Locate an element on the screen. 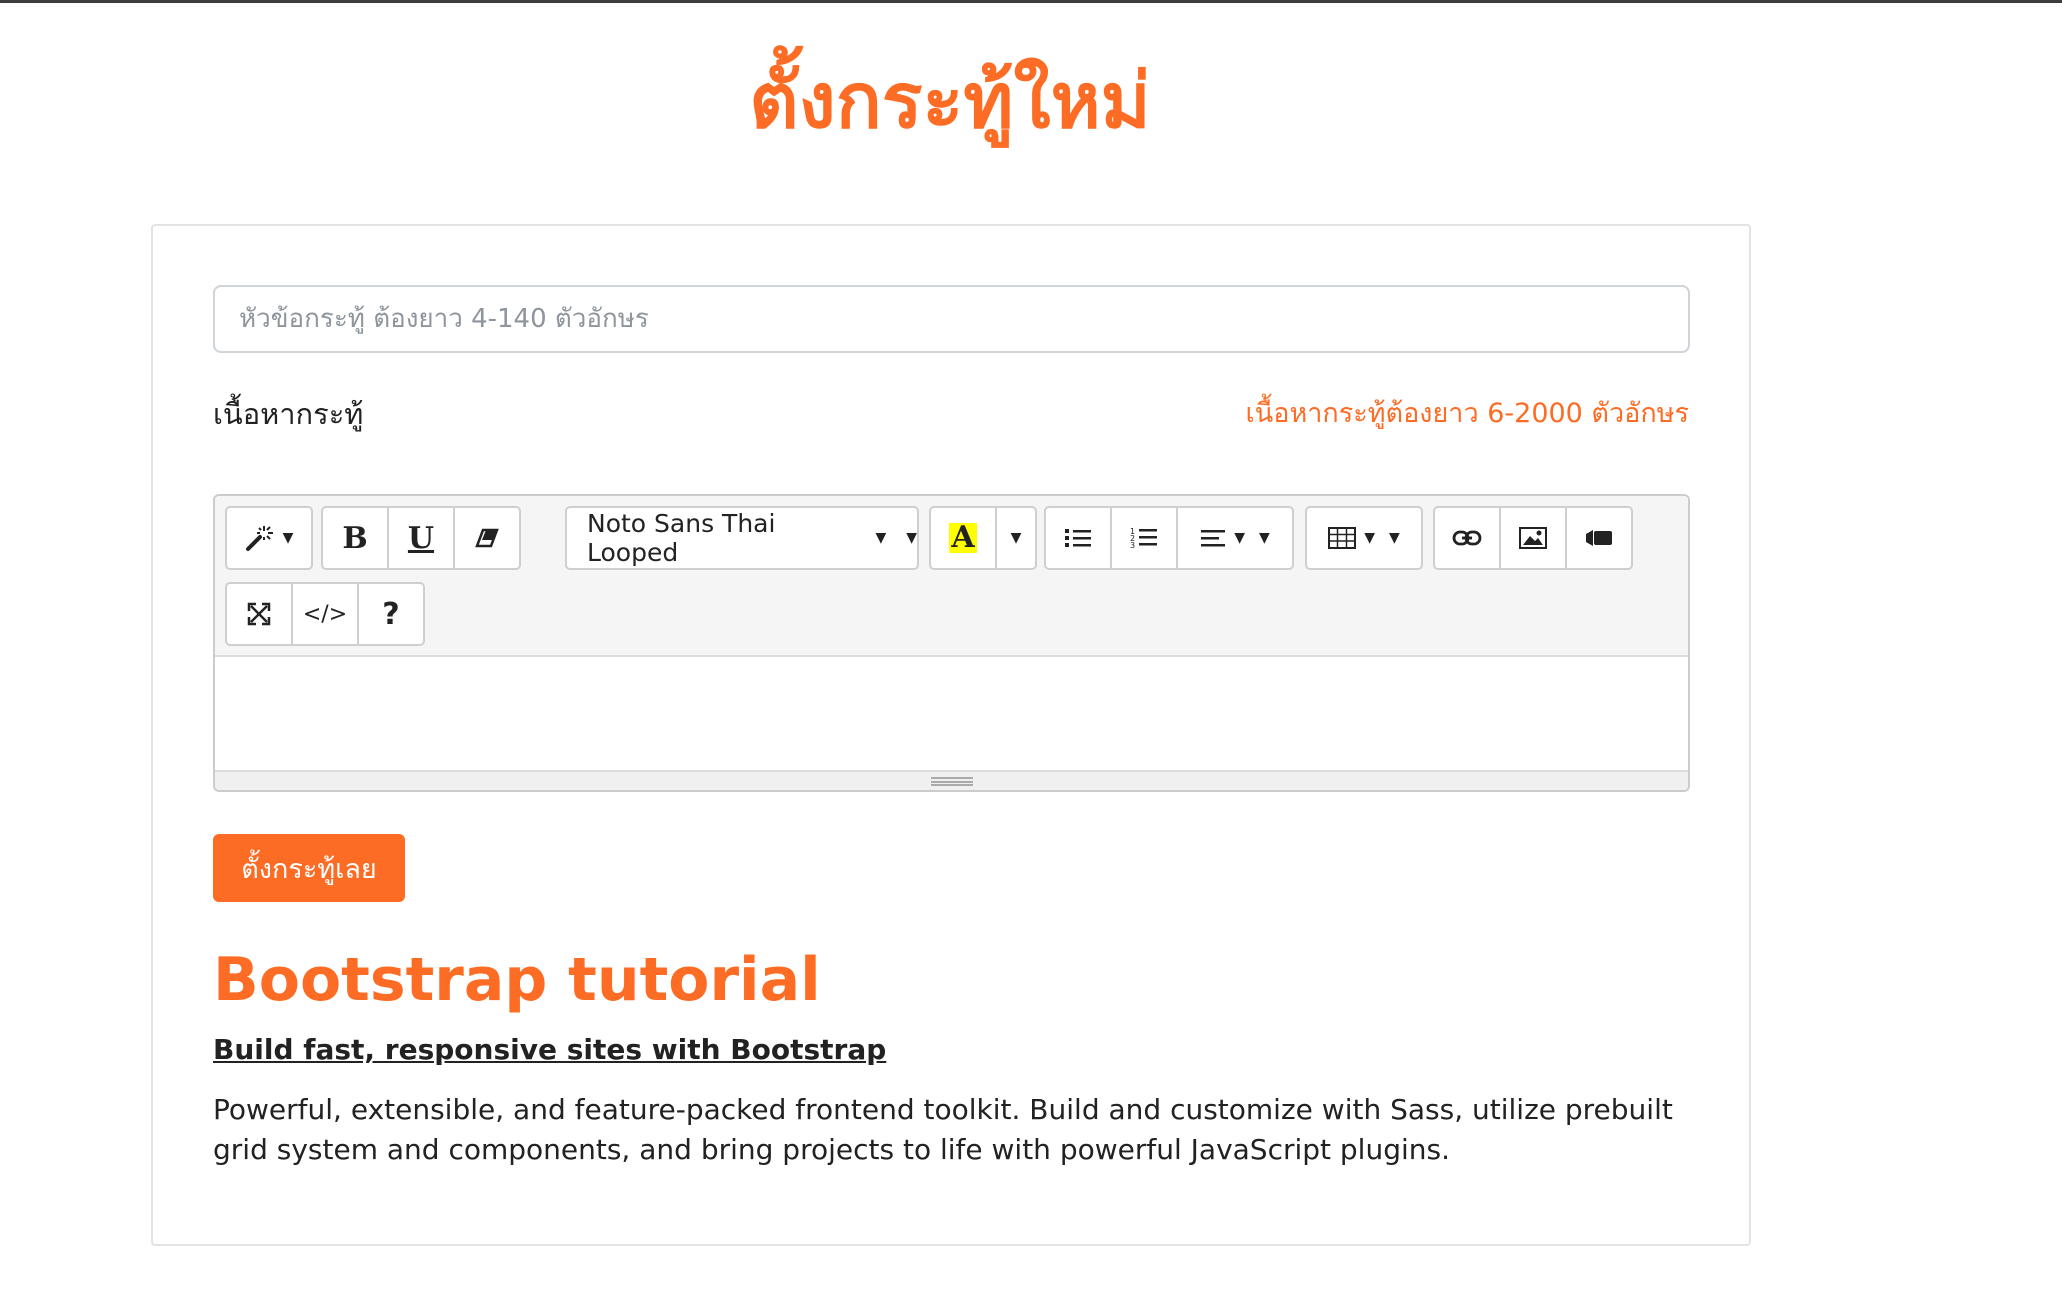  submit-topic-button: ตั้งกระทู้เลย is located at coordinates (309, 868).